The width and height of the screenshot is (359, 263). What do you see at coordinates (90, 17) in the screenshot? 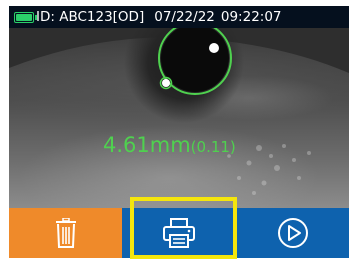
I see `patient-id: ID: ABC123[OD]` at bounding box center [90, 17].